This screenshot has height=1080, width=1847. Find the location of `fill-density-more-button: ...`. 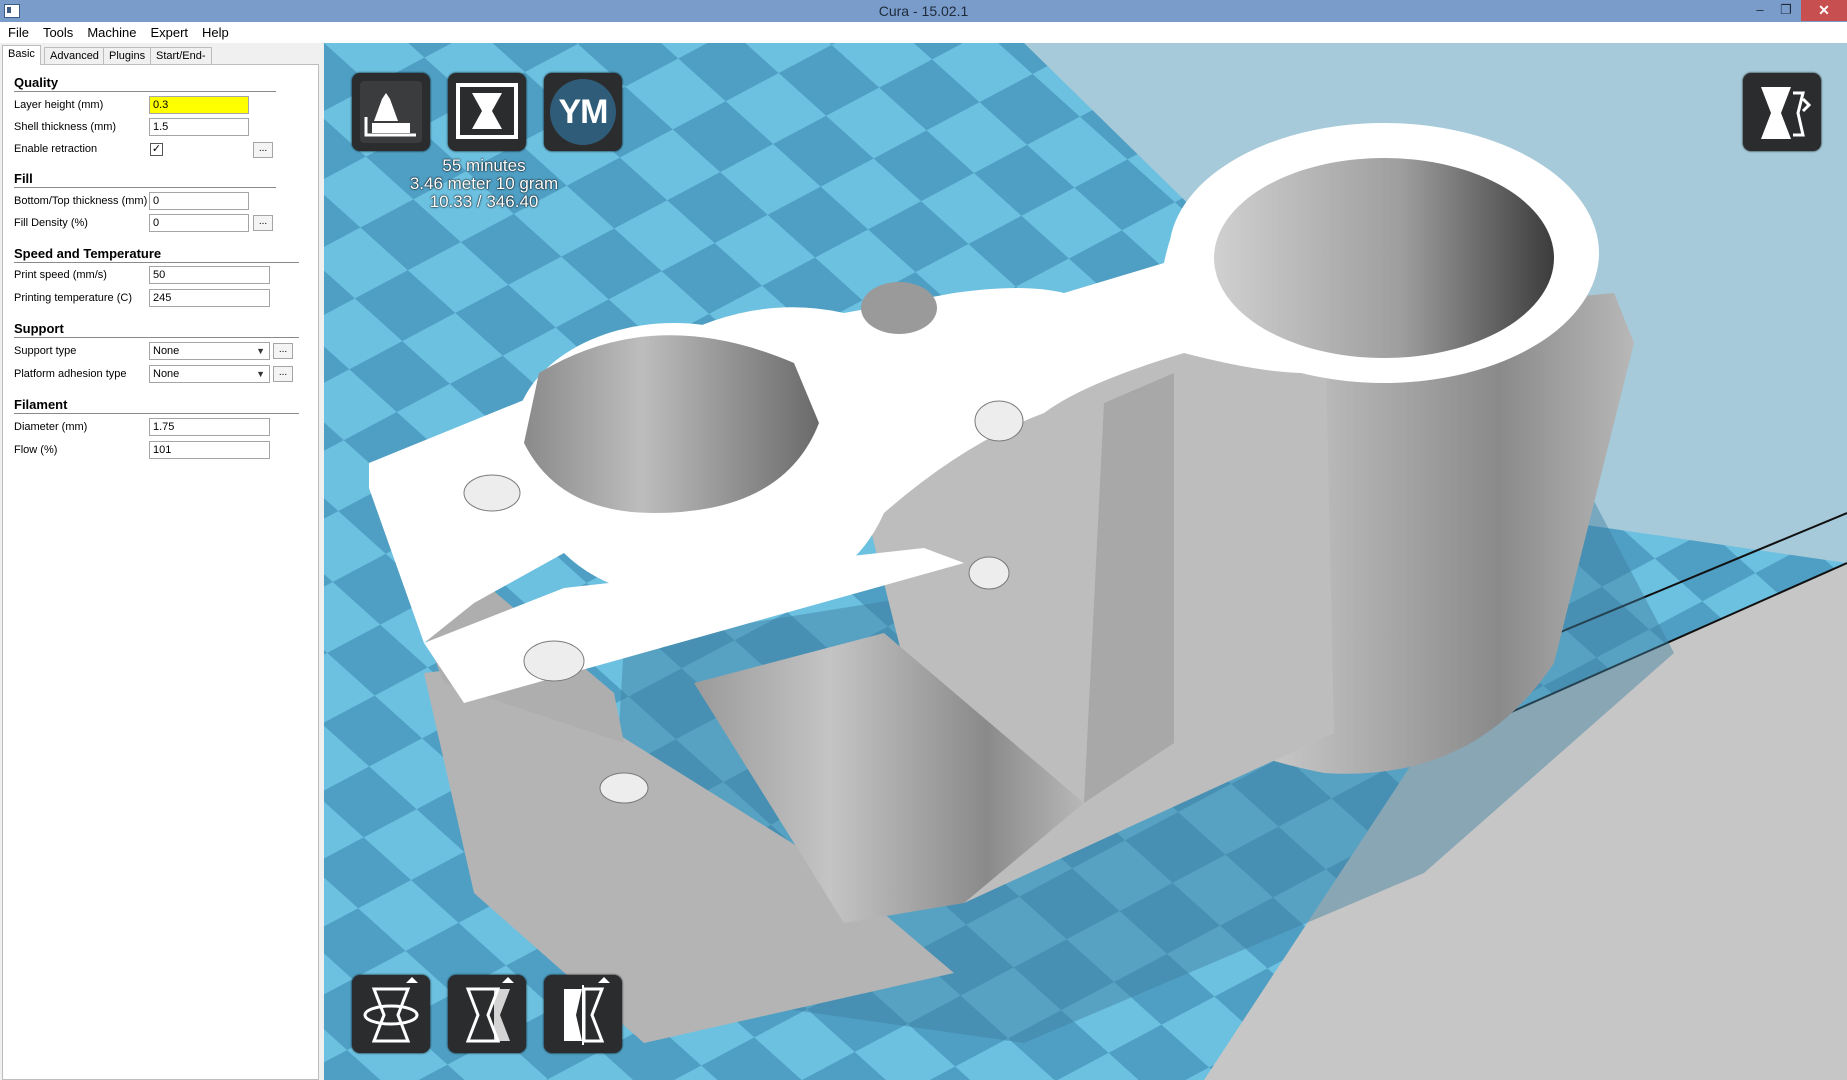

fill-density-more-button: ... is located at coordinates (263, 223).